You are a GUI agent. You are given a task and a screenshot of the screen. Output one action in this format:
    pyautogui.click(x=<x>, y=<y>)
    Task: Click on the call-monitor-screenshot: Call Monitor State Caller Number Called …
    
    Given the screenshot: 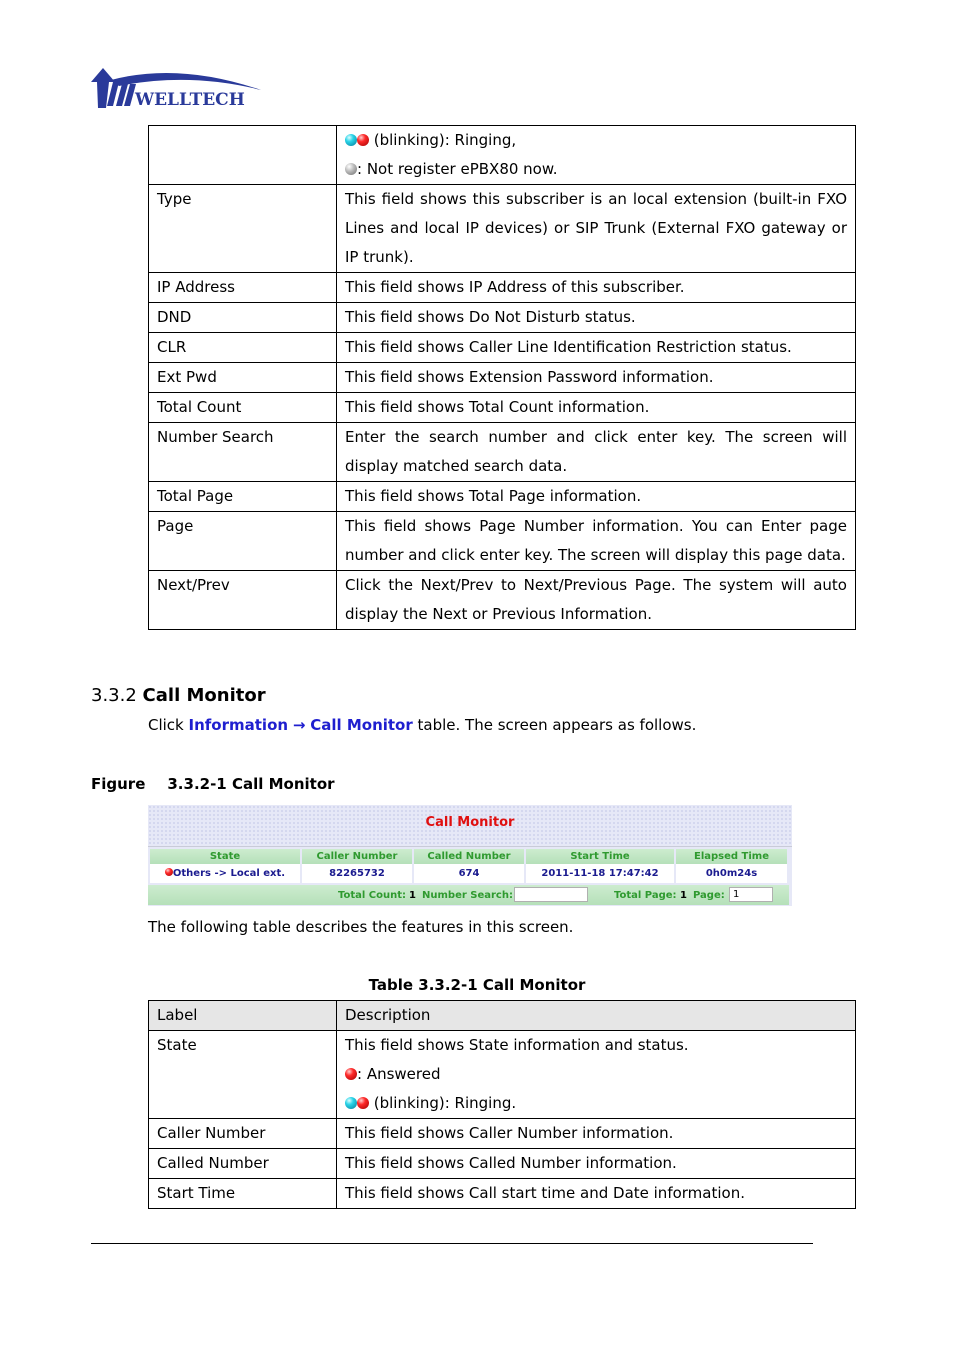 What is the action you would take?
    pyautogui.click(x=470, y=855)
    